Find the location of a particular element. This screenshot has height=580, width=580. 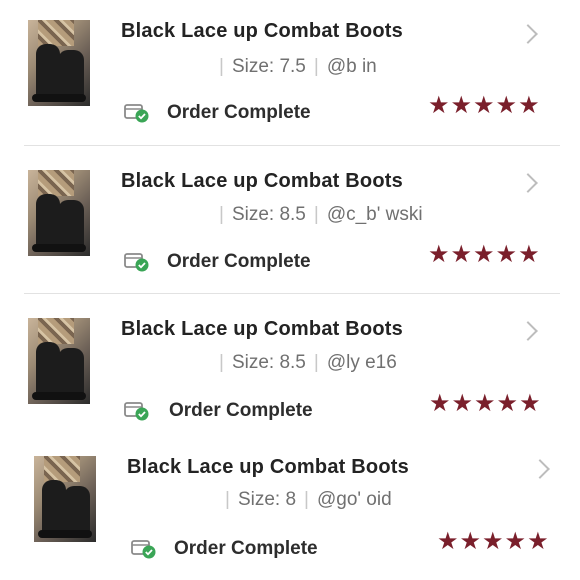

username: @go' oid is located at coordinates (354, 499).